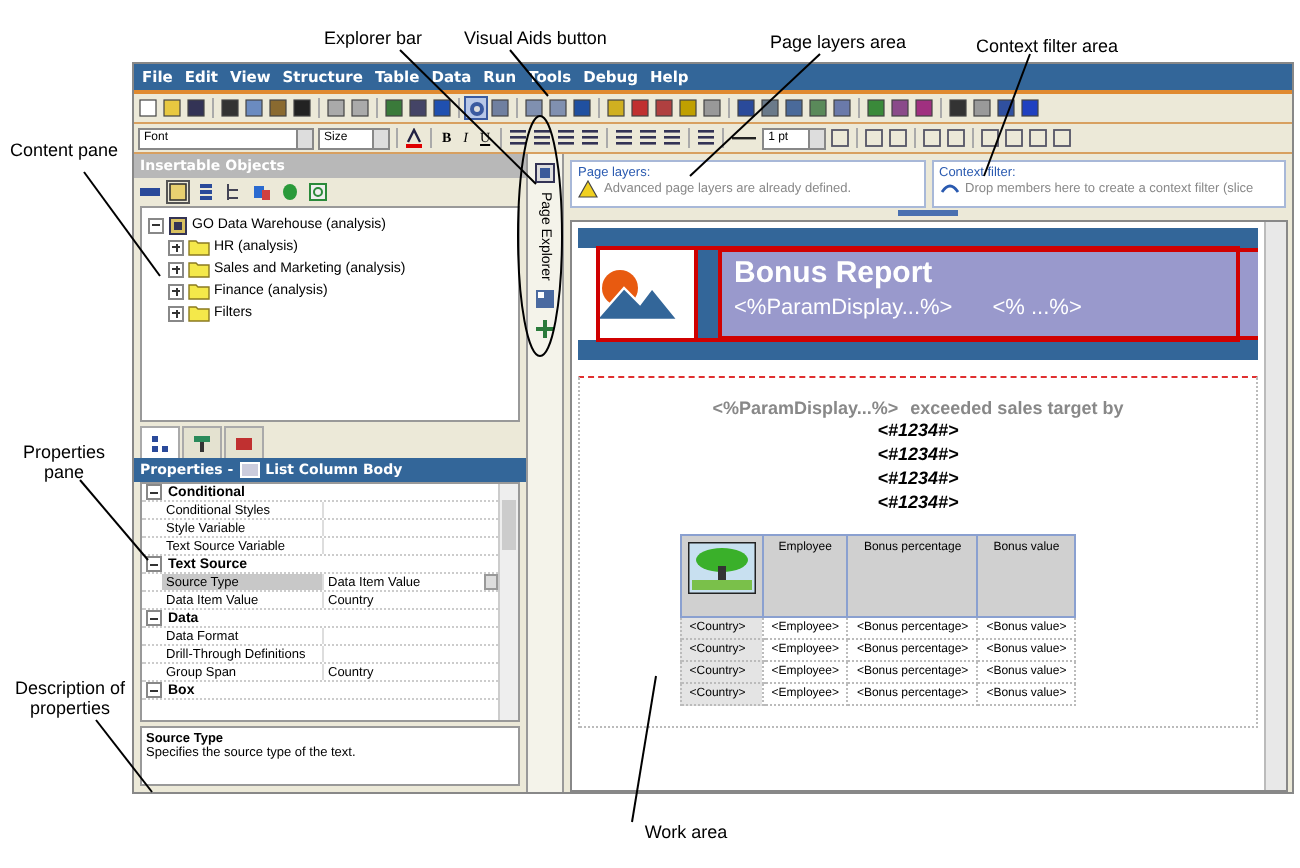 The width and height of the screenshot is (1300, 868). I want to click on warning-icon, so click(588, 189).